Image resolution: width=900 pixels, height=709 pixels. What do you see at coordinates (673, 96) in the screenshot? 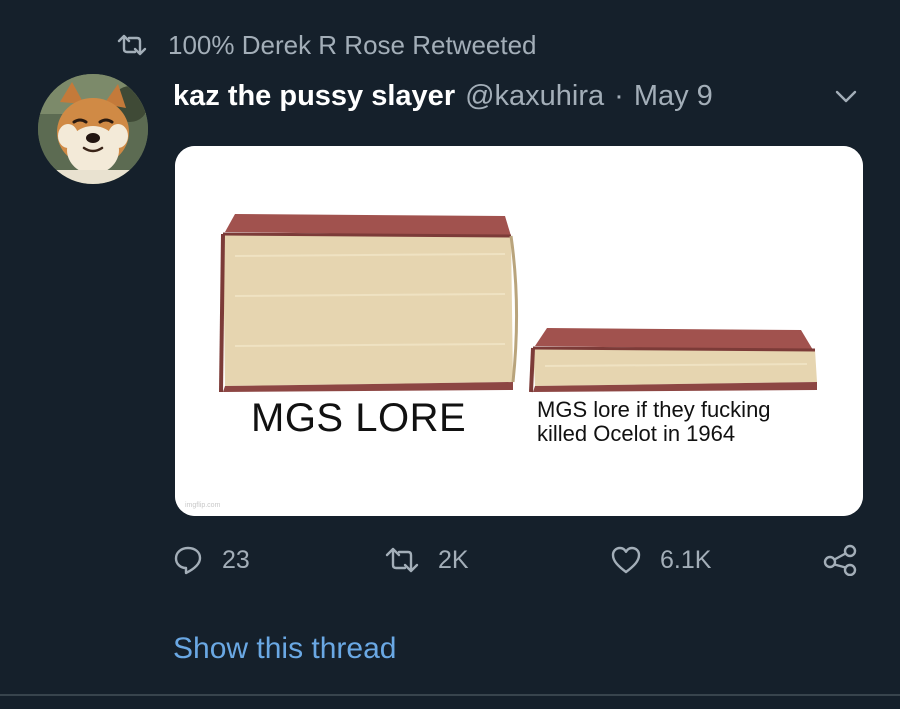
I see `tweet-date: May 9` at bounding box center [673, 96].